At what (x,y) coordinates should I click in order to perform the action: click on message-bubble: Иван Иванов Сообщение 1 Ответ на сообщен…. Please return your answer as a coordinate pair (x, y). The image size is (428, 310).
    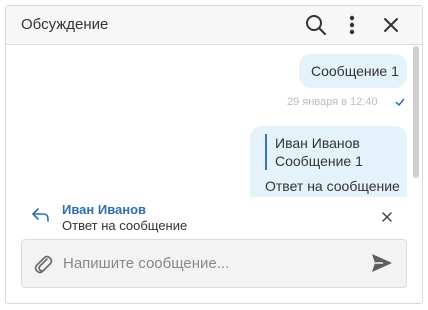
    Looking at the image, I should click on (328, 161).